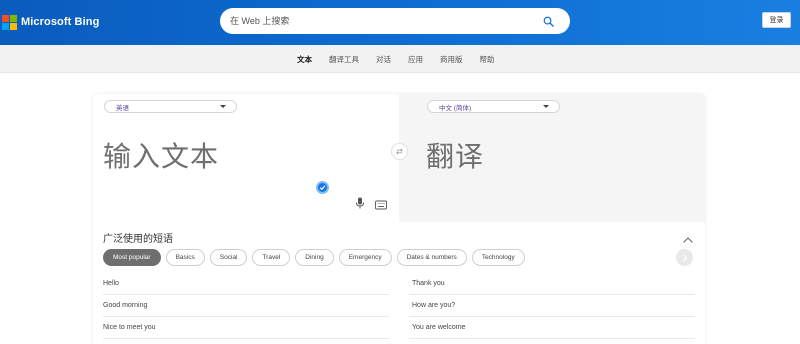  I want to click on chevron-right-icon, so click(684, 257).